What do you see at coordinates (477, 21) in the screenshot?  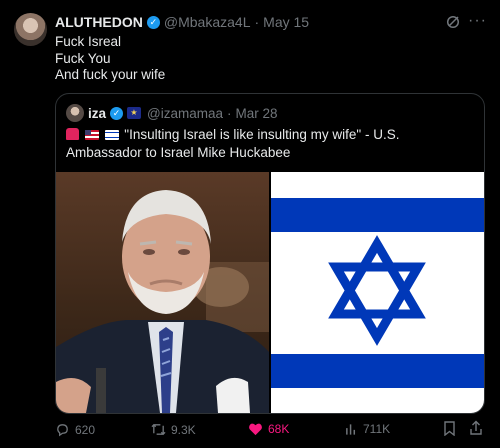 I see `more-options-icon: ···` at bounding box center [477, 21].